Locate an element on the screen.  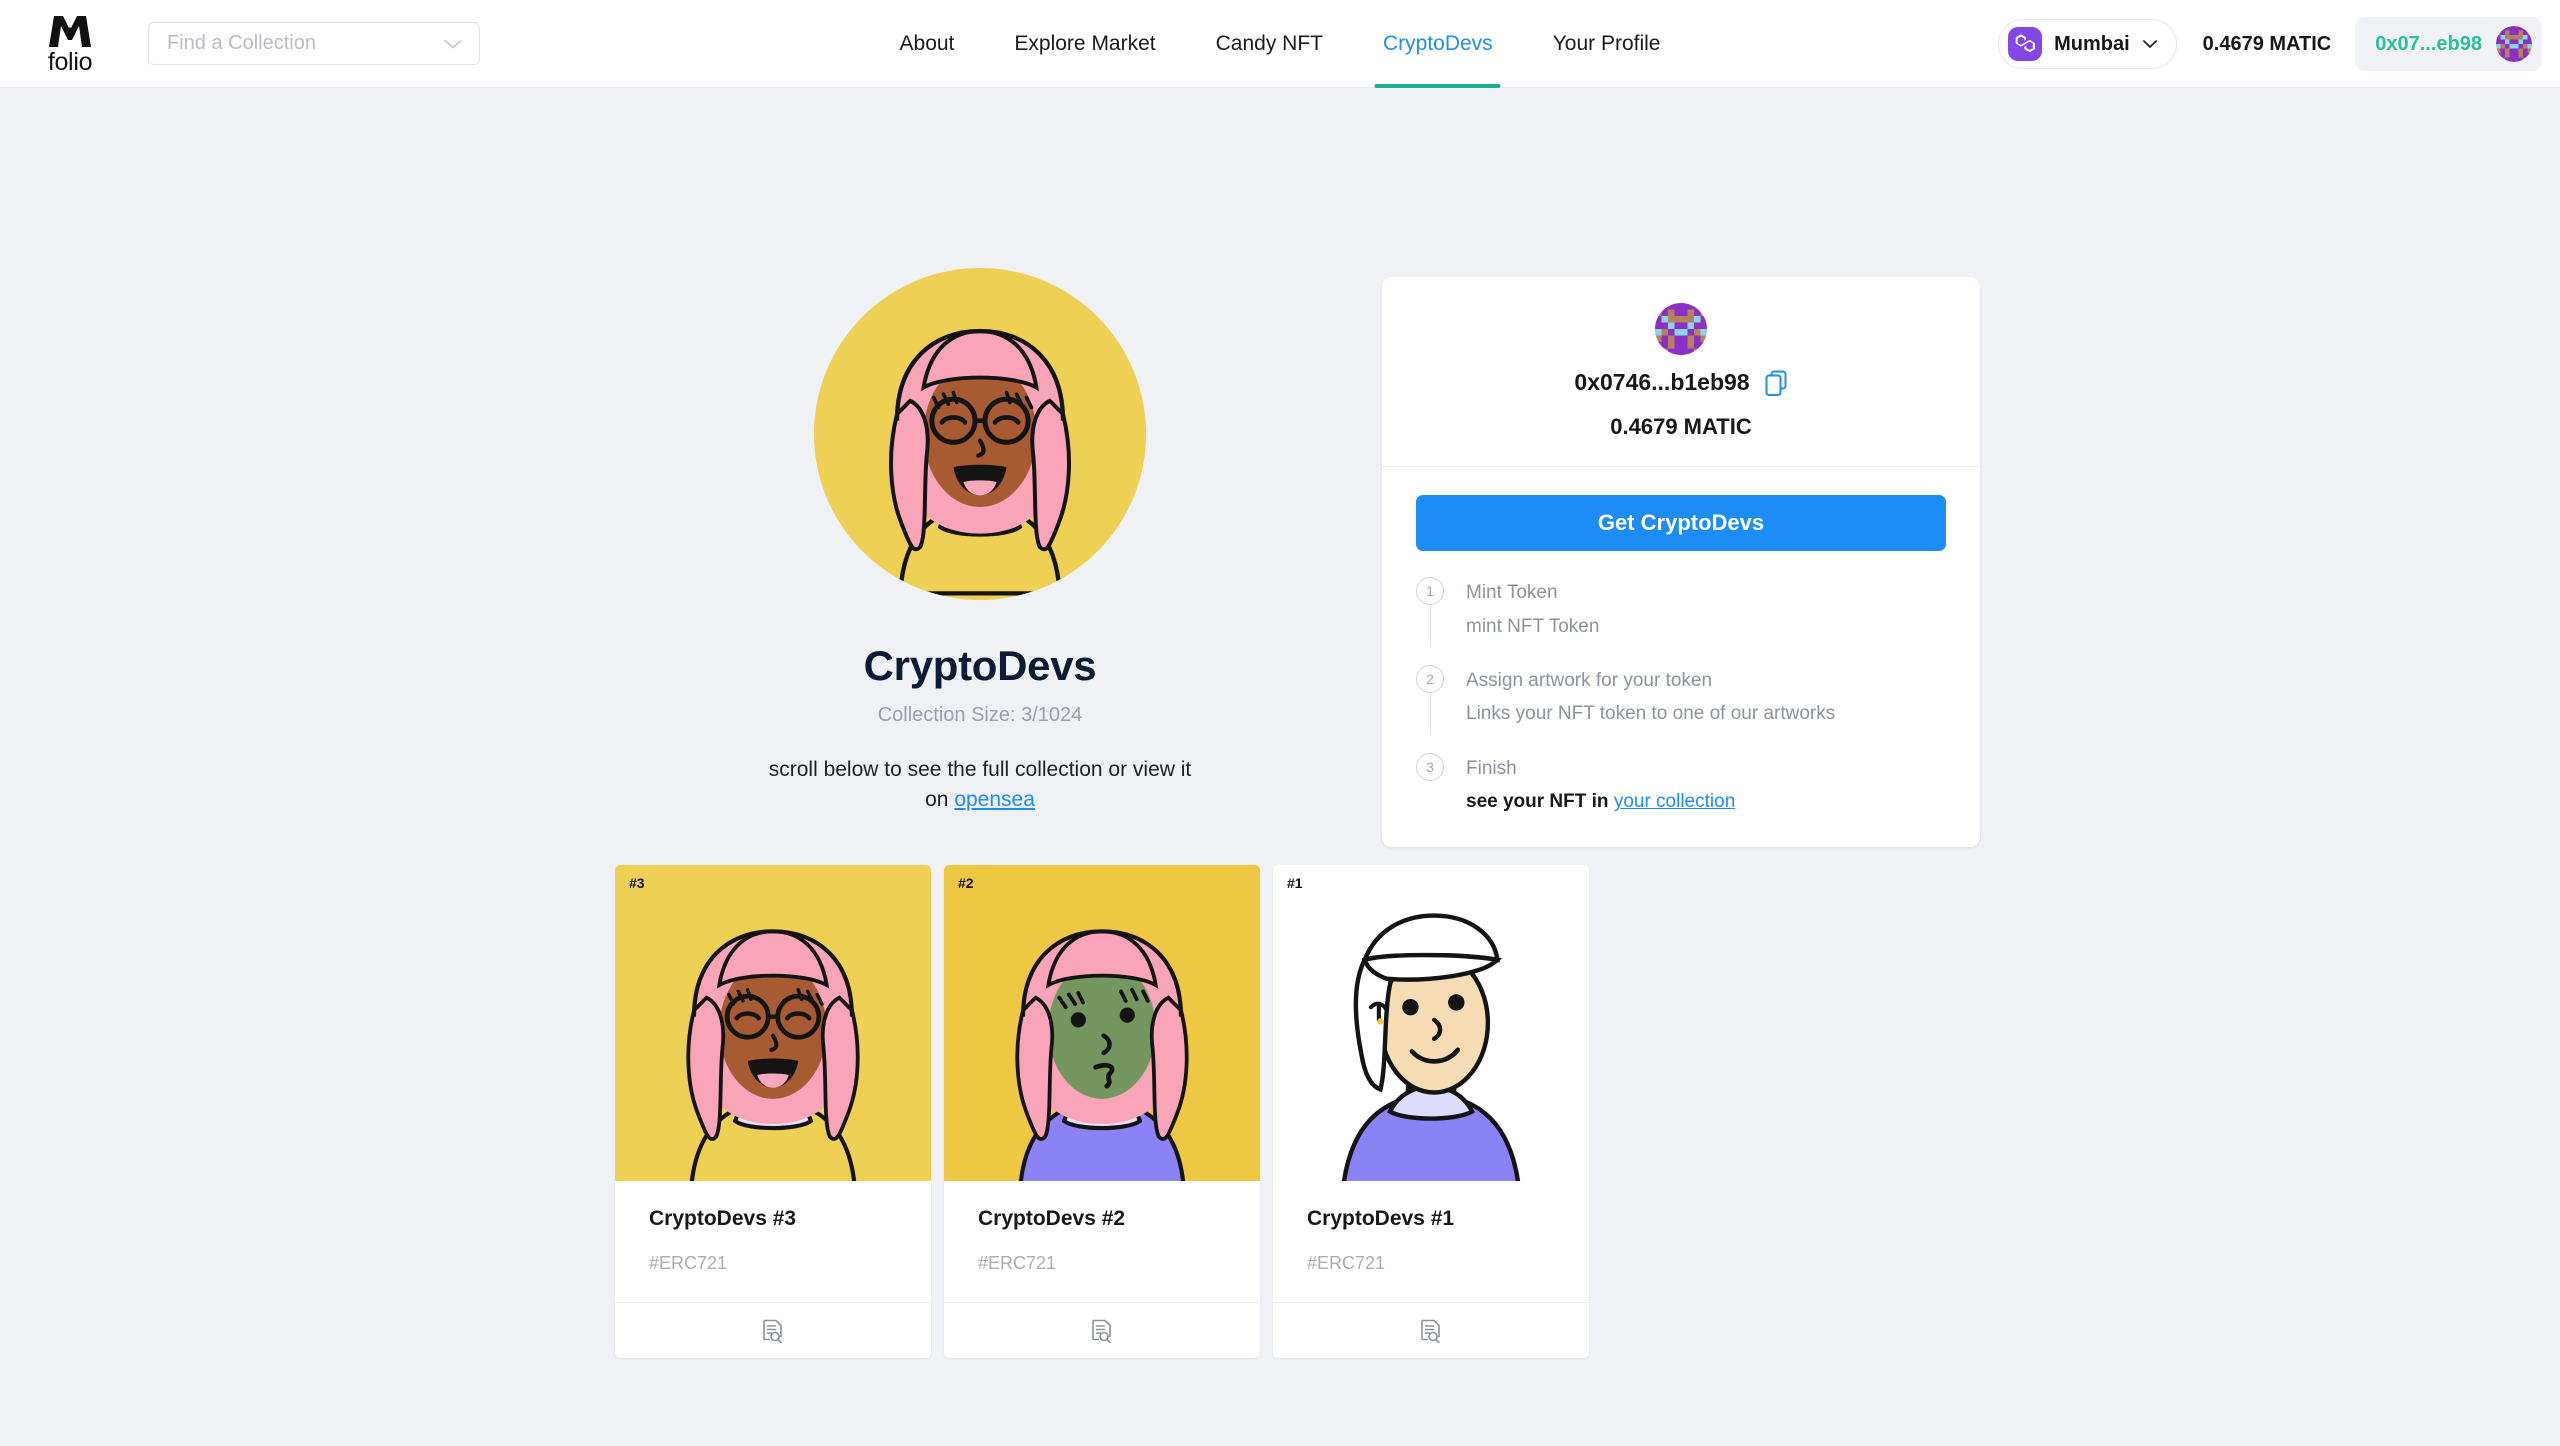
network-name: Mumbai is located at coordinates (2092, 43).